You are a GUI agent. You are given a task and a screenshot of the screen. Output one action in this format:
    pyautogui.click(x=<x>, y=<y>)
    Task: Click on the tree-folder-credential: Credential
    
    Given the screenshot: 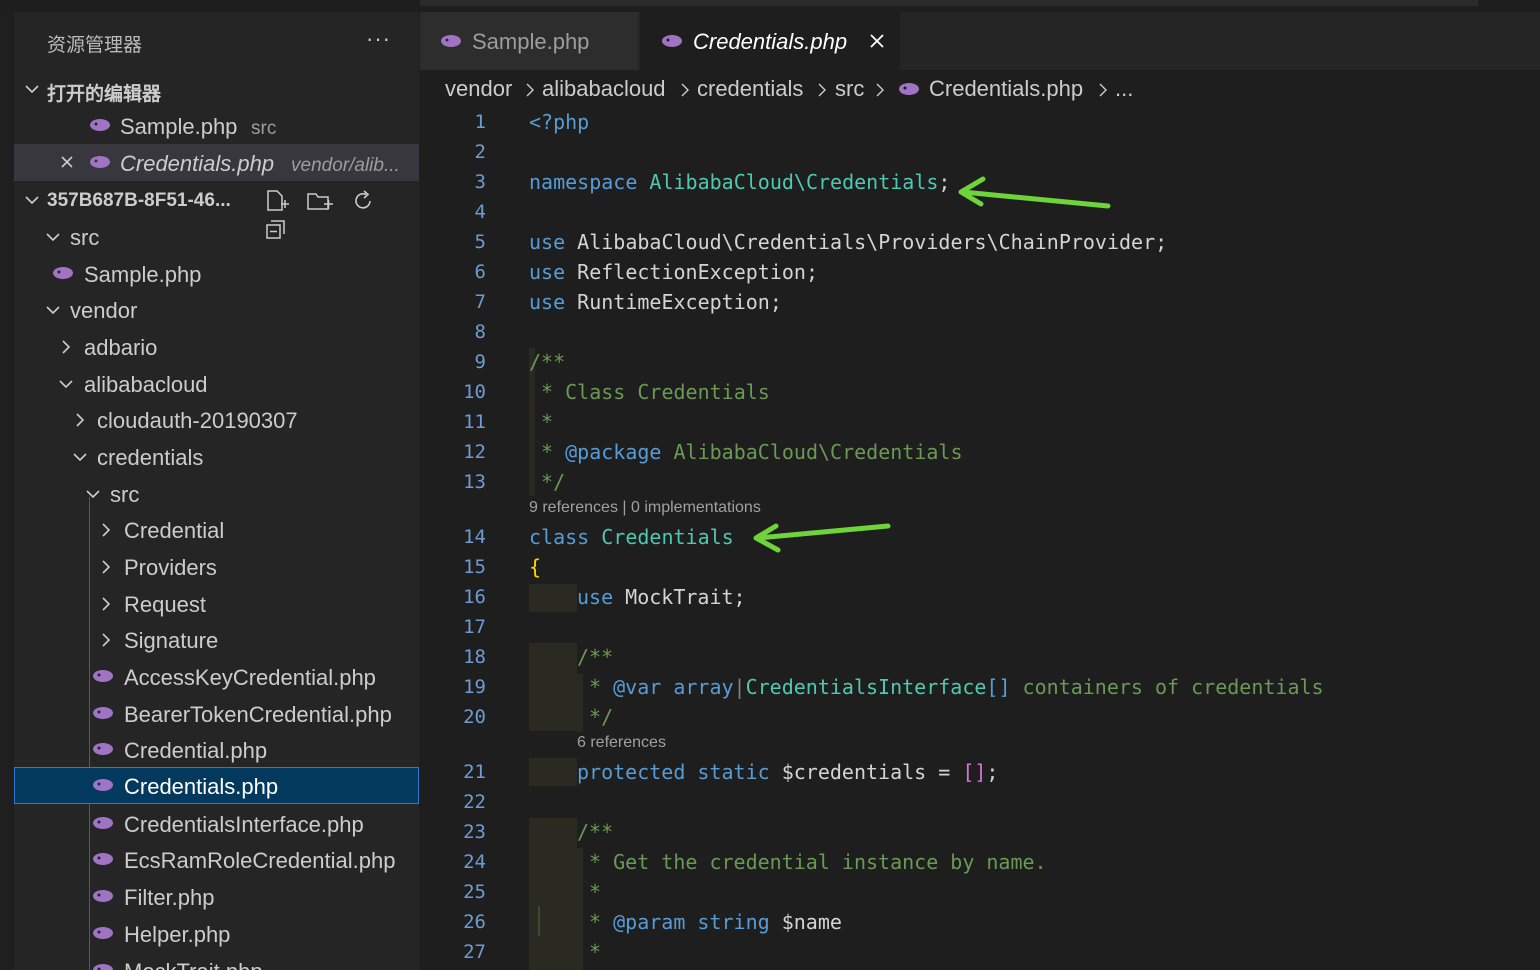 What is the action you would take?
    pyautogui.click(x=216, y=529)
    